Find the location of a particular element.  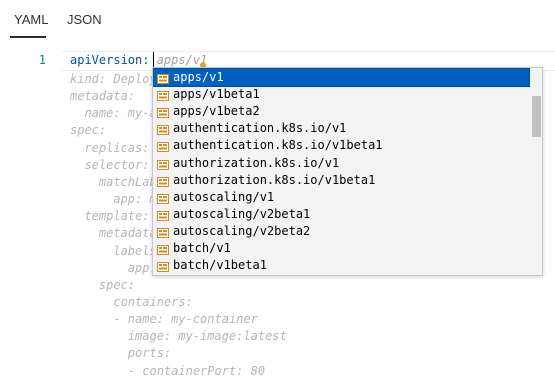

tab-yaml: YAML is located at coordinates (31, 19).